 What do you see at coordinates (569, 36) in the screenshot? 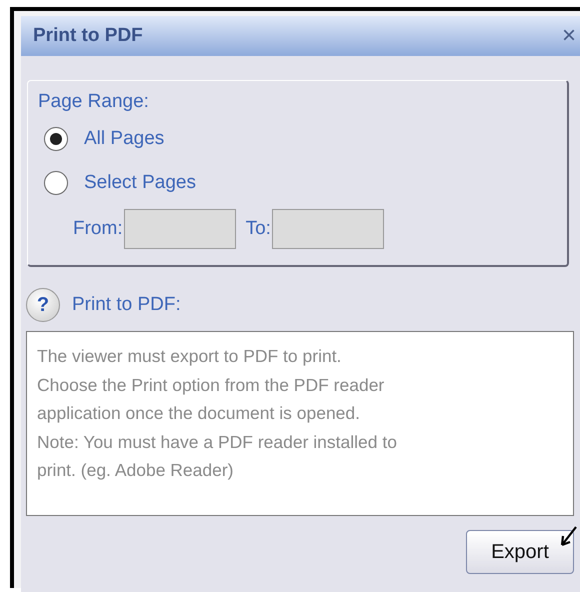
I see `close-button: ×` at bounding box center [569, 36].